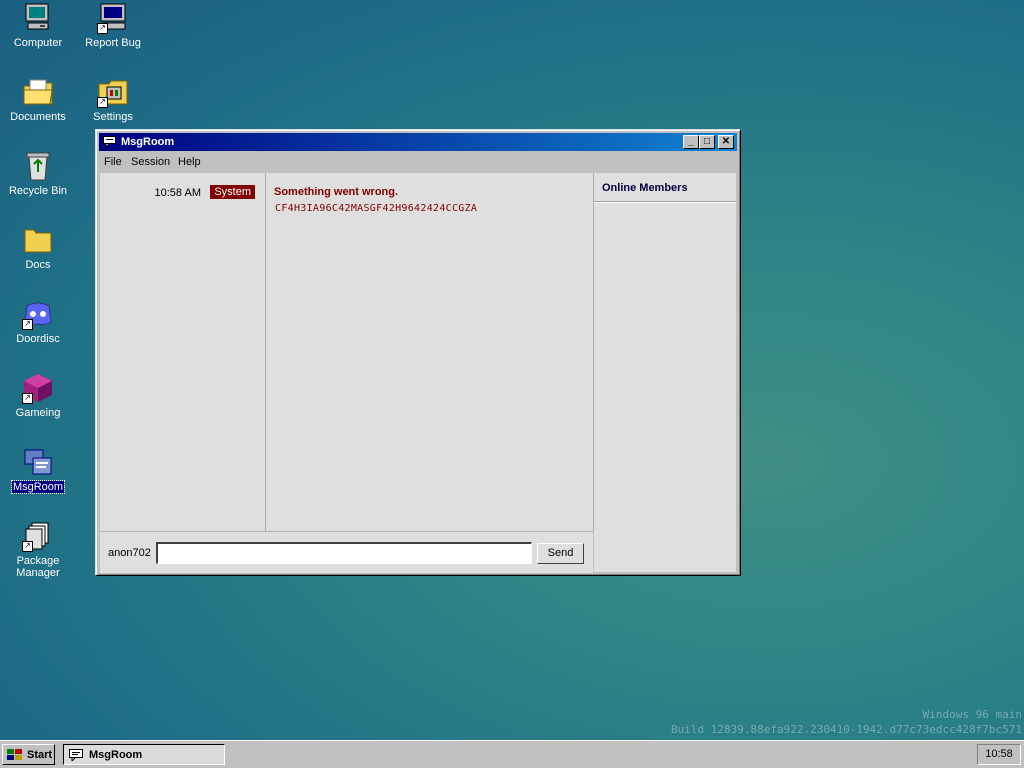 The image size is (1024, 768). I want to click on desktop-icon-gameing: ↗ Gameing, so click(38, 395).